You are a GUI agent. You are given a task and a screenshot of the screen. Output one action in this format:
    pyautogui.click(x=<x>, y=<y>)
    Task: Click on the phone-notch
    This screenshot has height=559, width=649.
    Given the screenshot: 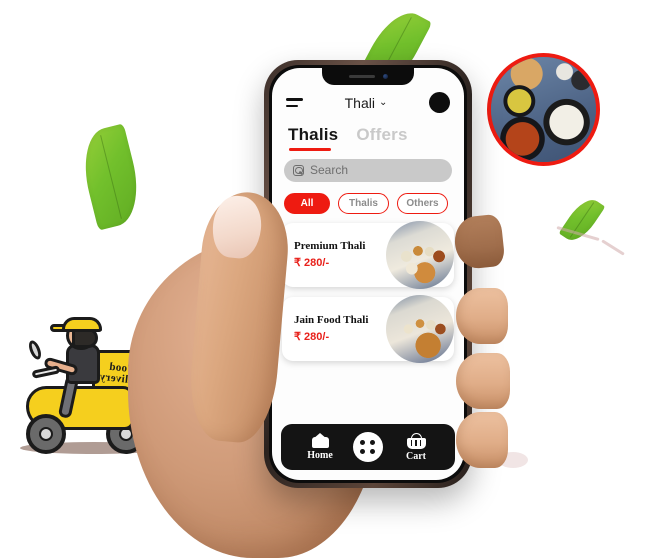 What is the action you would take?
    pyautogui.click(x=368, y=76)
    